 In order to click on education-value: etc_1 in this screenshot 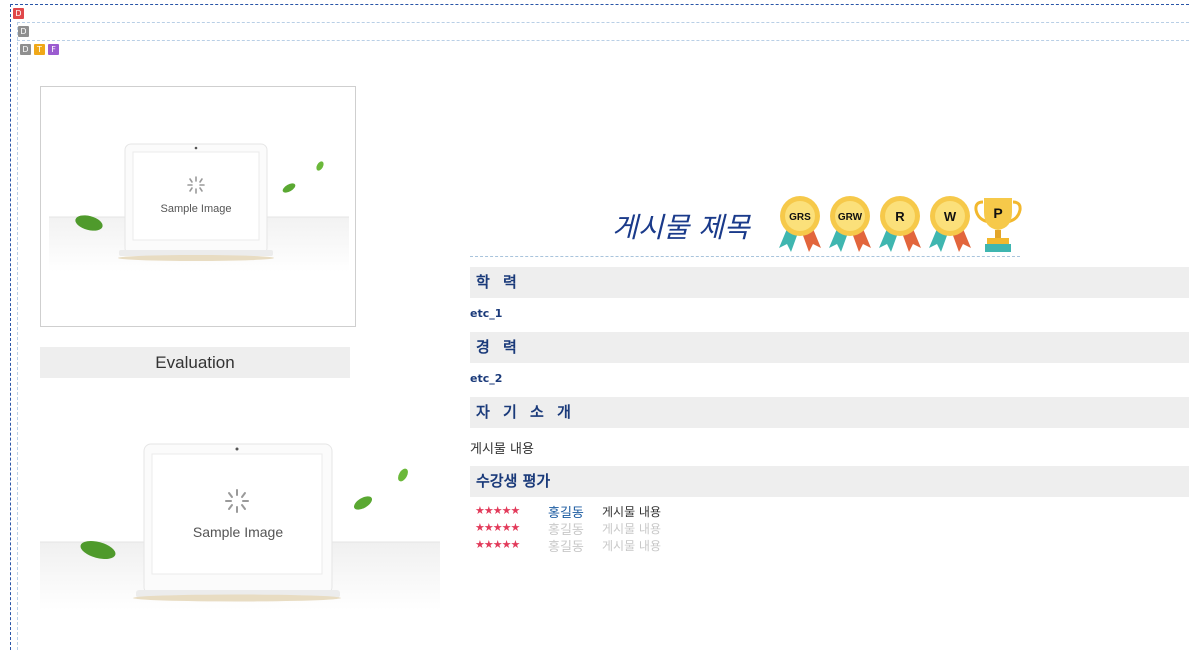, I will do `click(486, 313)`.